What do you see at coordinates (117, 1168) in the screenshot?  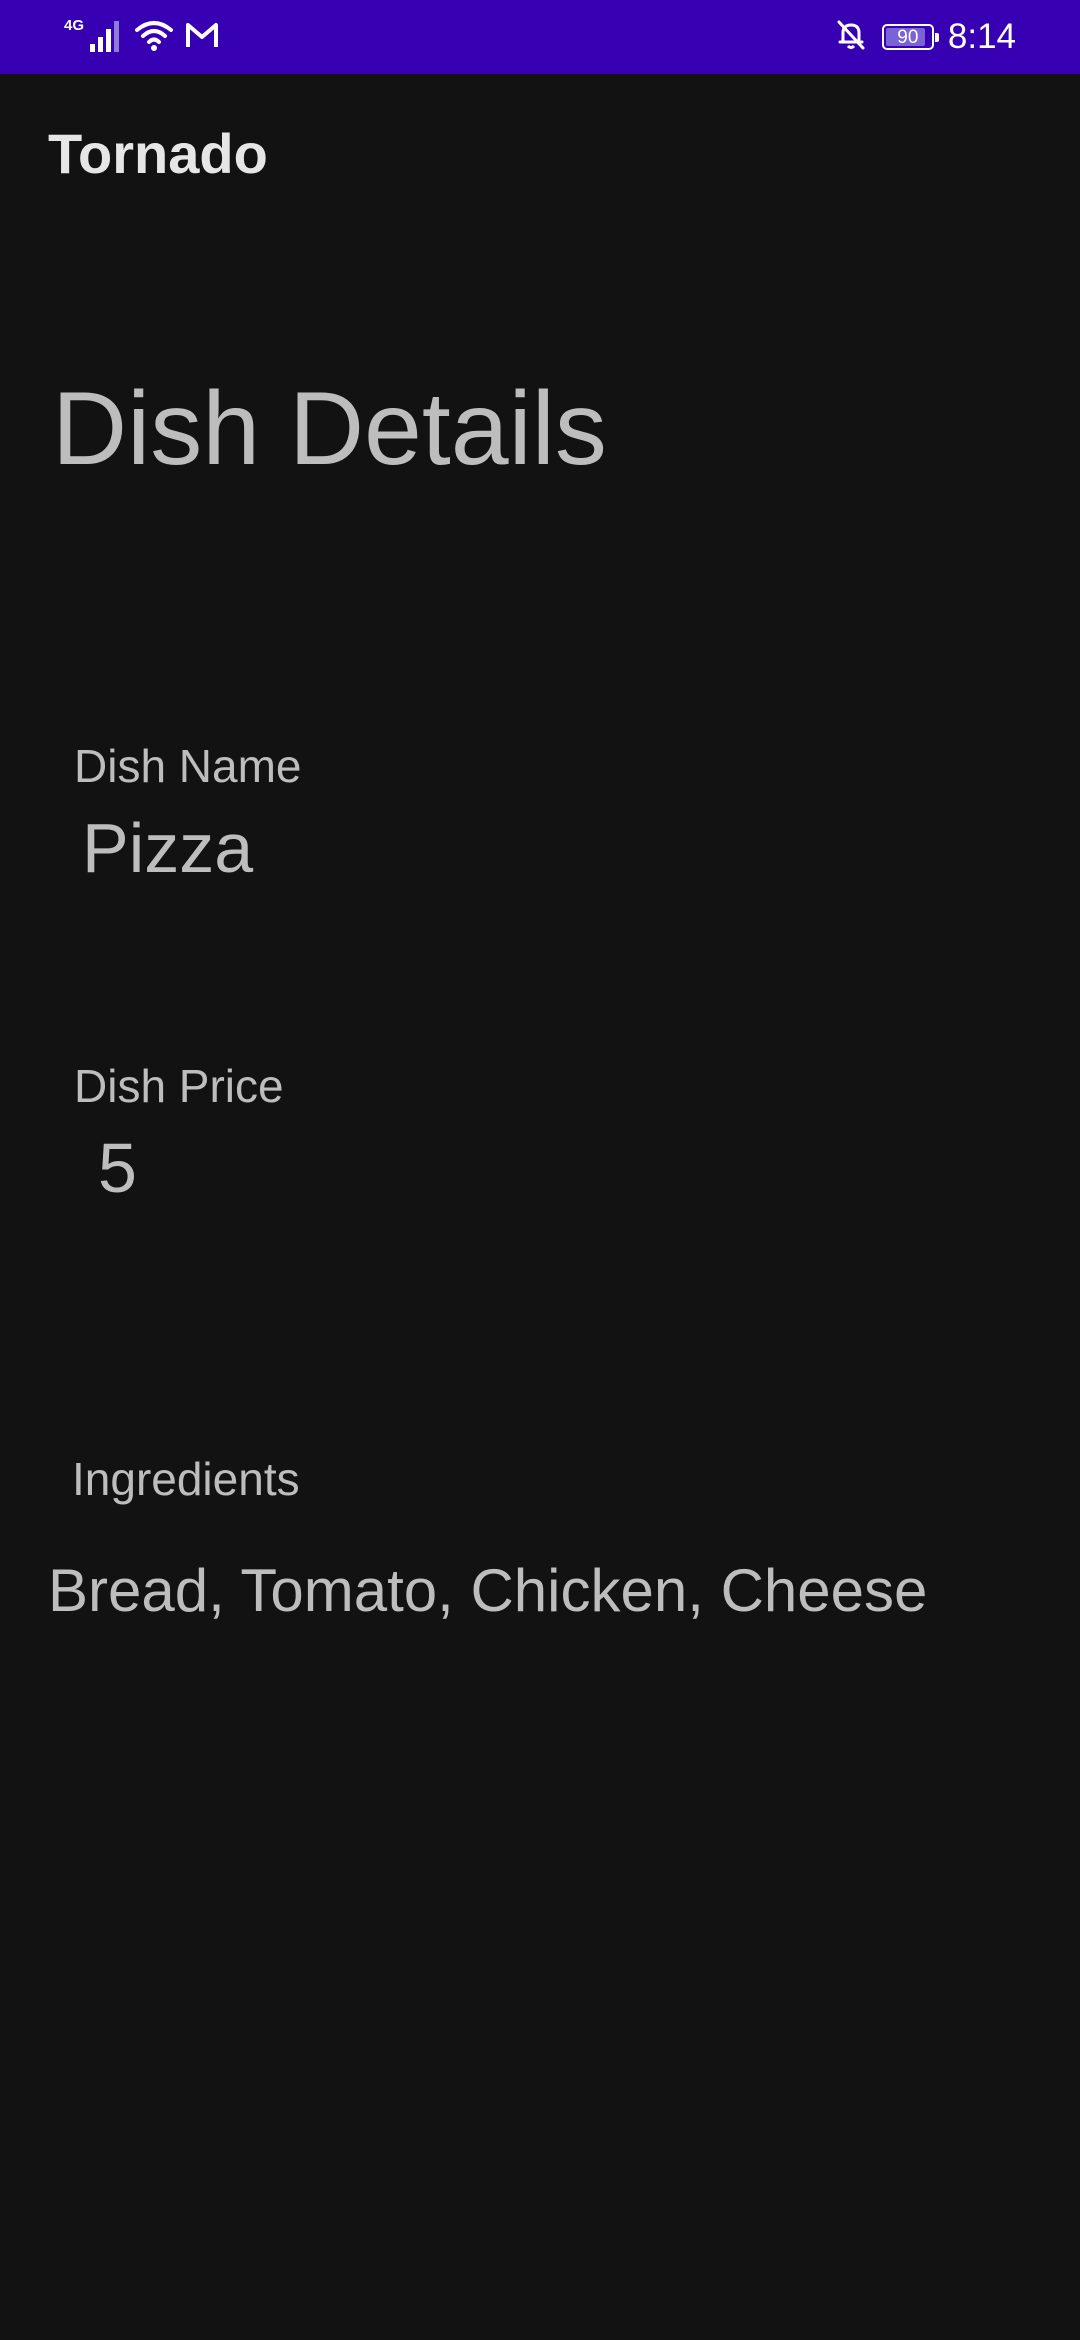 I see `dish-price-value: 5` at bounding box center [117, 1168].